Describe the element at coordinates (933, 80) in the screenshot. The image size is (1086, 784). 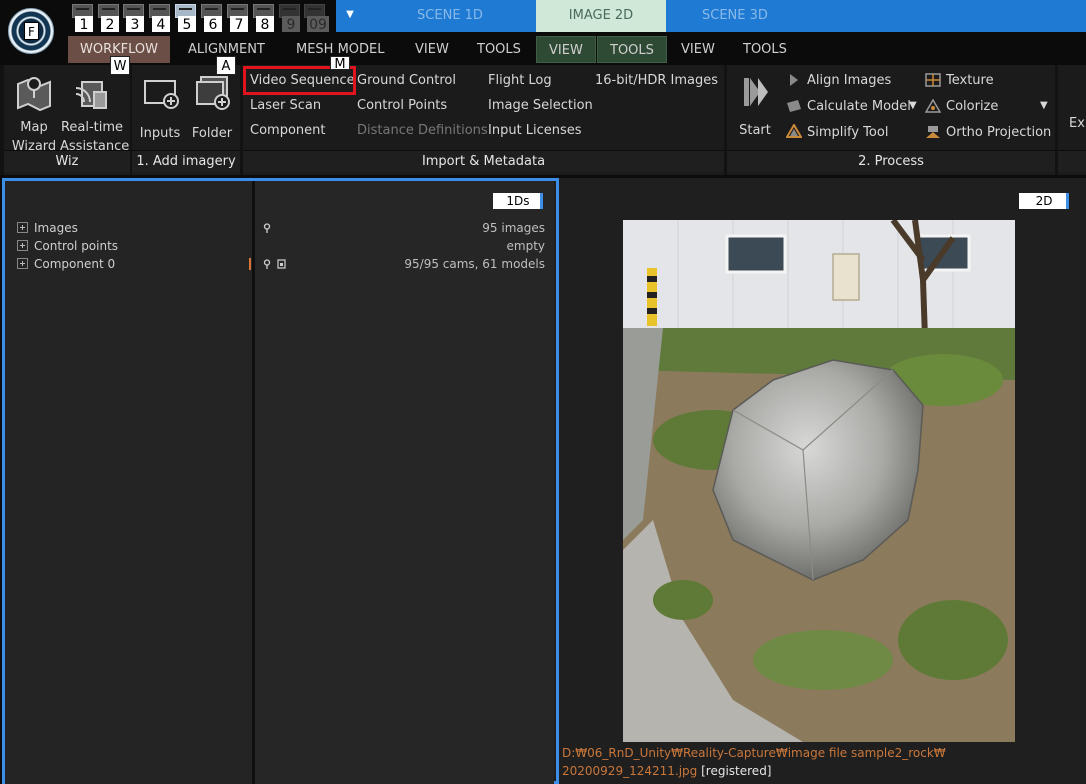
I see `texture-icon` at that location.